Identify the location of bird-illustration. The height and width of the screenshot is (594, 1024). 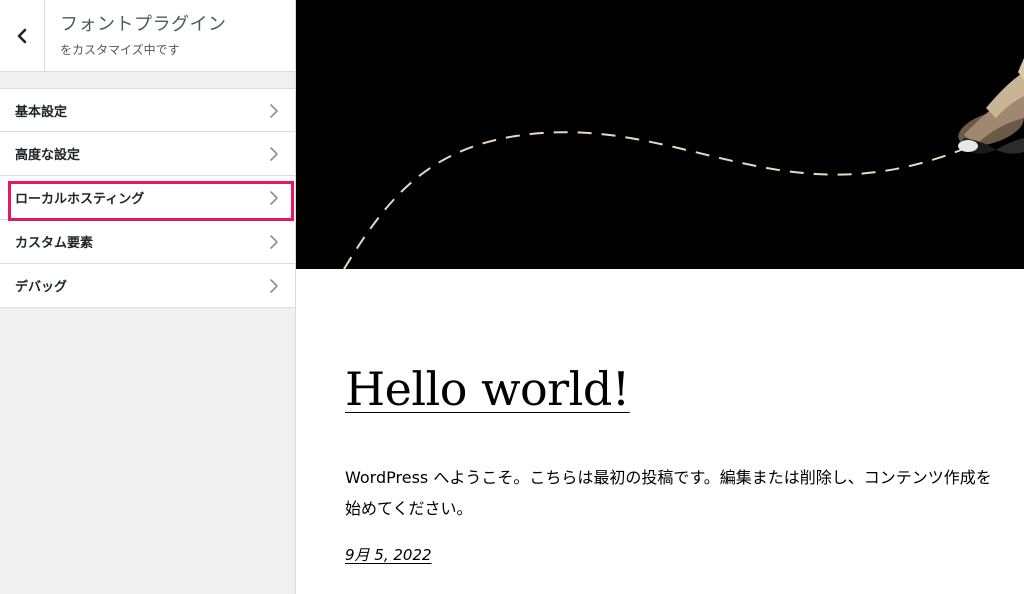
(991, 106).